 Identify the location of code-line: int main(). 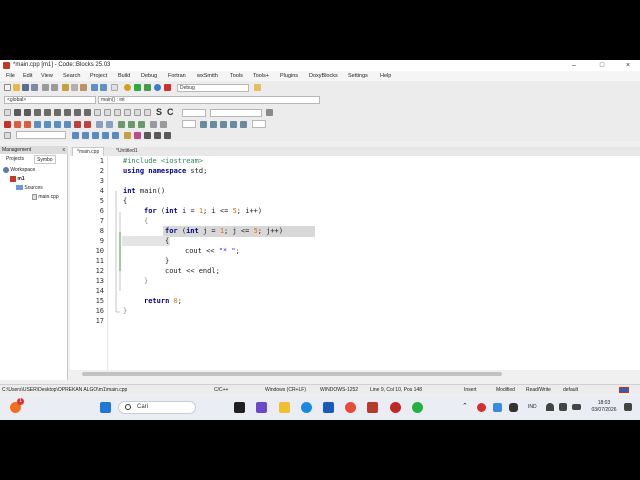
(144, 191).